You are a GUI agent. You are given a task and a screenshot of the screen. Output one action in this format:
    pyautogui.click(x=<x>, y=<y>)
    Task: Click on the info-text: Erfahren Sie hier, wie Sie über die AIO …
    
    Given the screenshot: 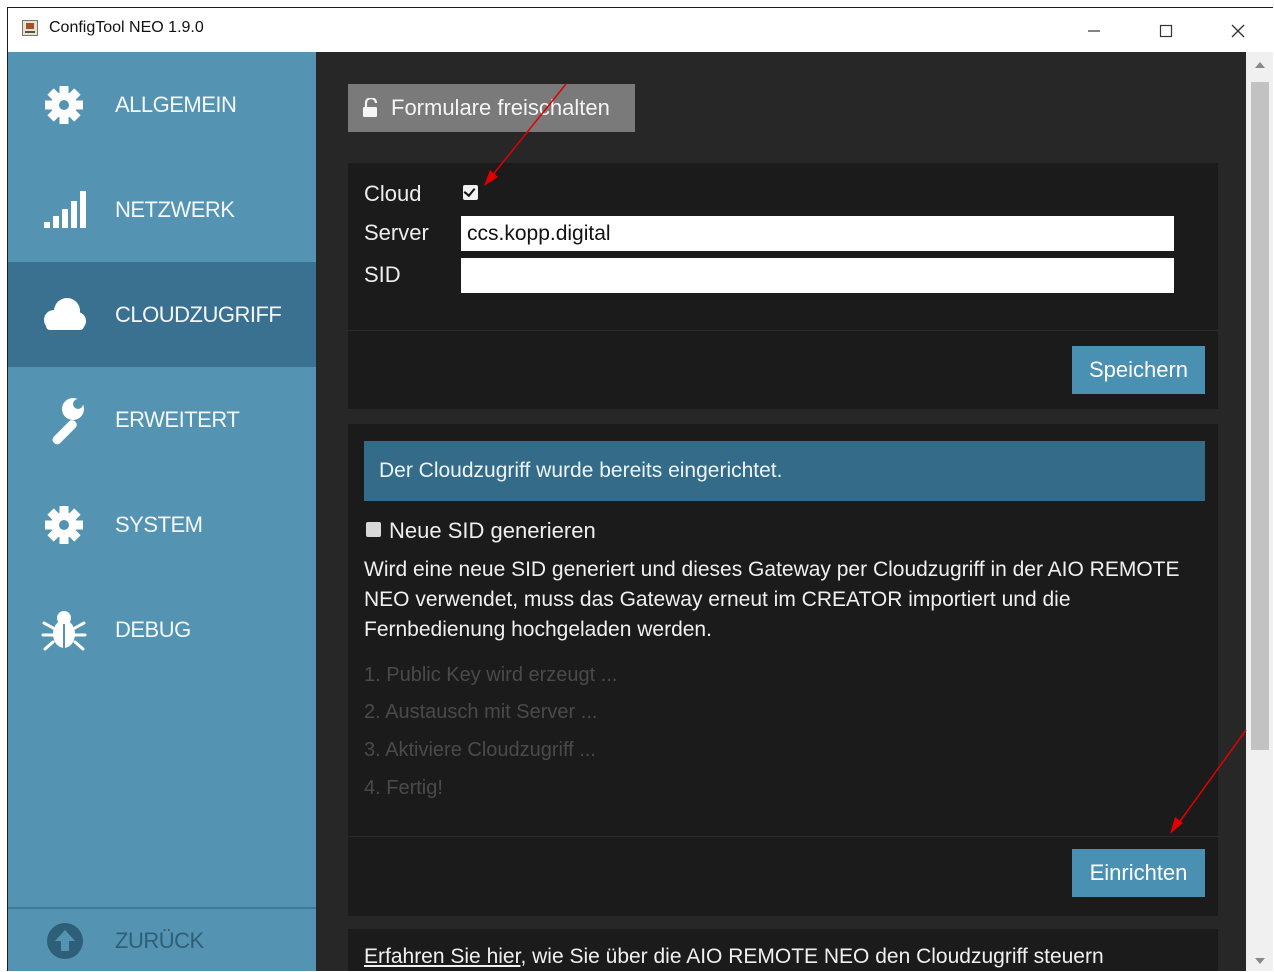 What is the action you would take?
    pyautogui.click(x=734, y=957)
    